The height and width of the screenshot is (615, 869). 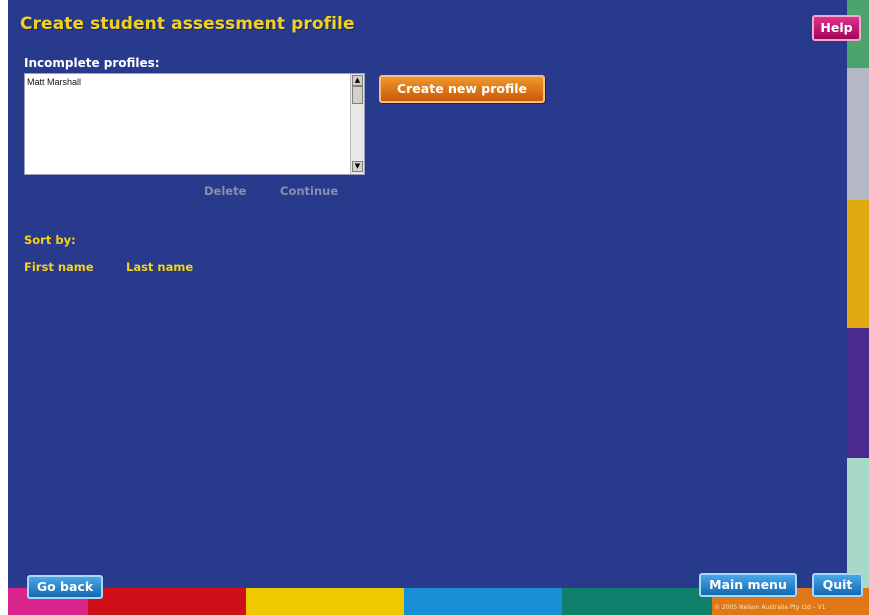 I want to click on create-new-profile-button: Create new profile, so click(x=462, y=89).